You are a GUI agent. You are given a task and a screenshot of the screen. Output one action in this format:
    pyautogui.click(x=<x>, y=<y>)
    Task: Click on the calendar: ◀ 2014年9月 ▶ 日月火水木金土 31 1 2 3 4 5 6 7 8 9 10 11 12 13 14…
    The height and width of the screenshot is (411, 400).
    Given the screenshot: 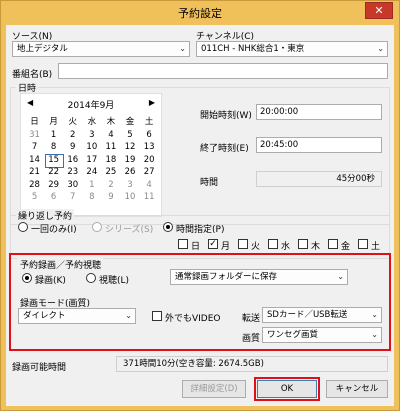 What is the action you would take?
    pyautogui.click(x=91, y=155)
    